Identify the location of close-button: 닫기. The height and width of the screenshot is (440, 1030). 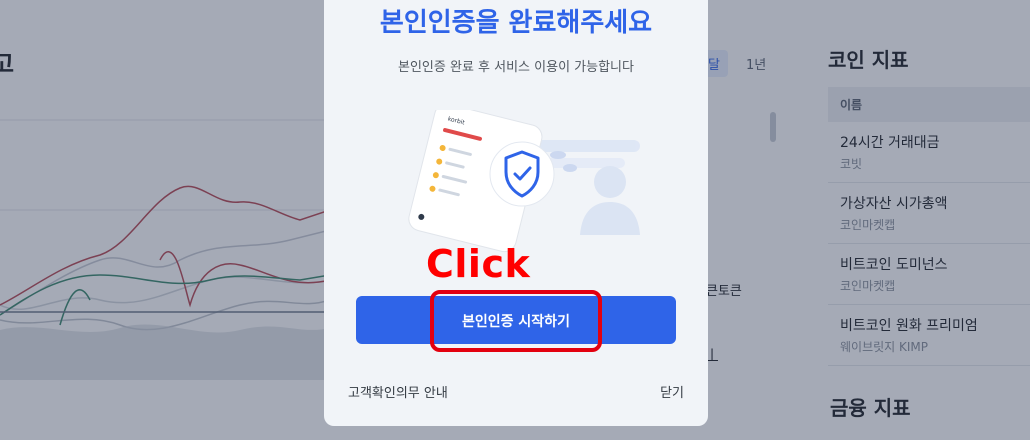
(672, 391).